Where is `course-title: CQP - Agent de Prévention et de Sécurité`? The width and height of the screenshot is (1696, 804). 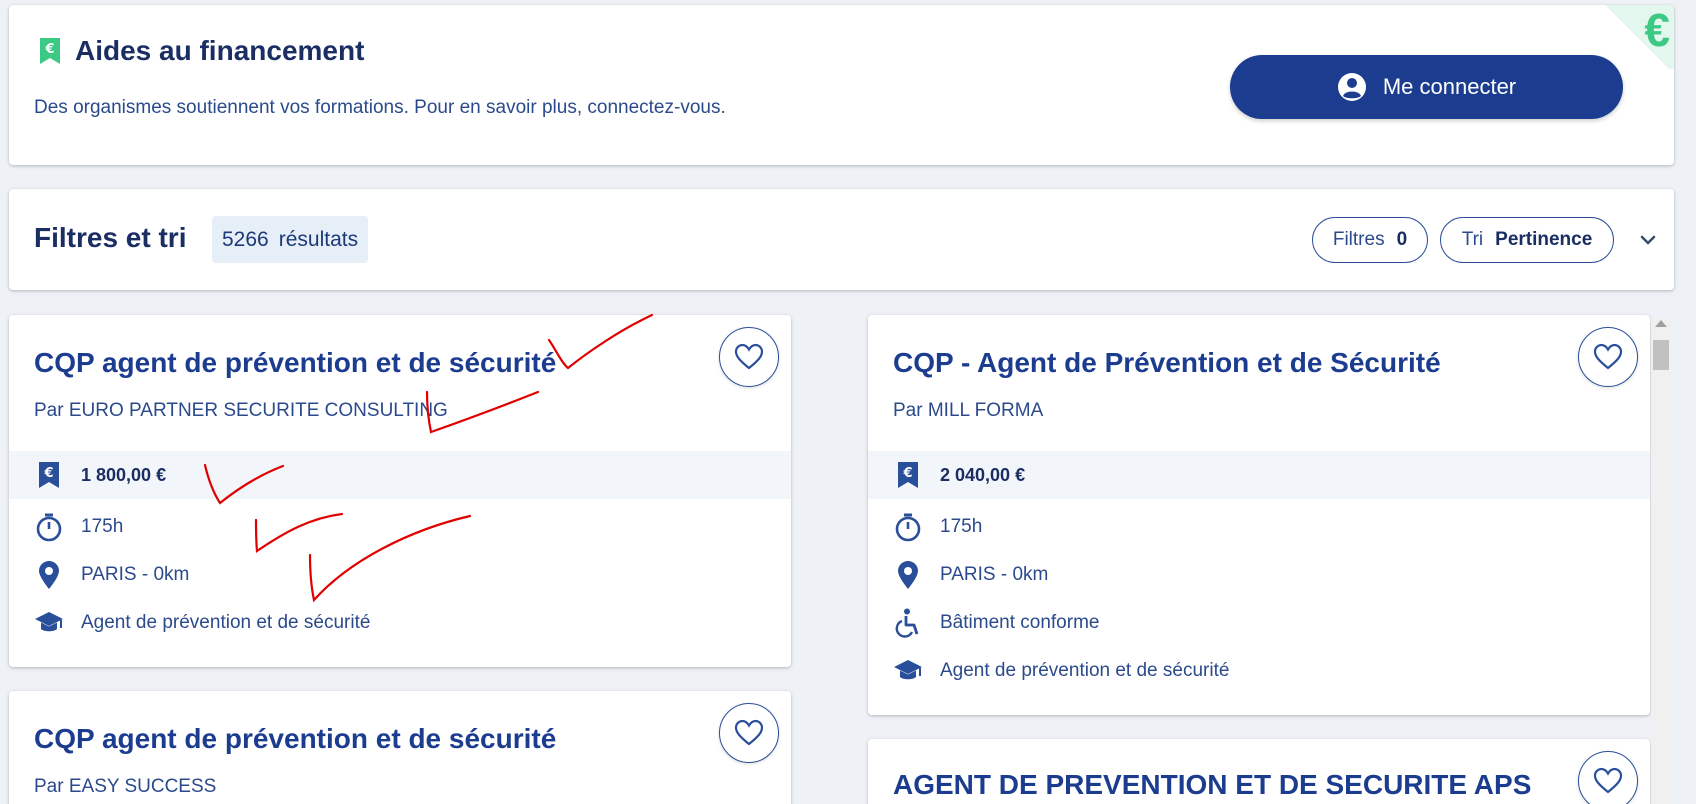 course-title: CQP - Agent de Prévention et de Sécurité is located at coordinates (1167, 363).